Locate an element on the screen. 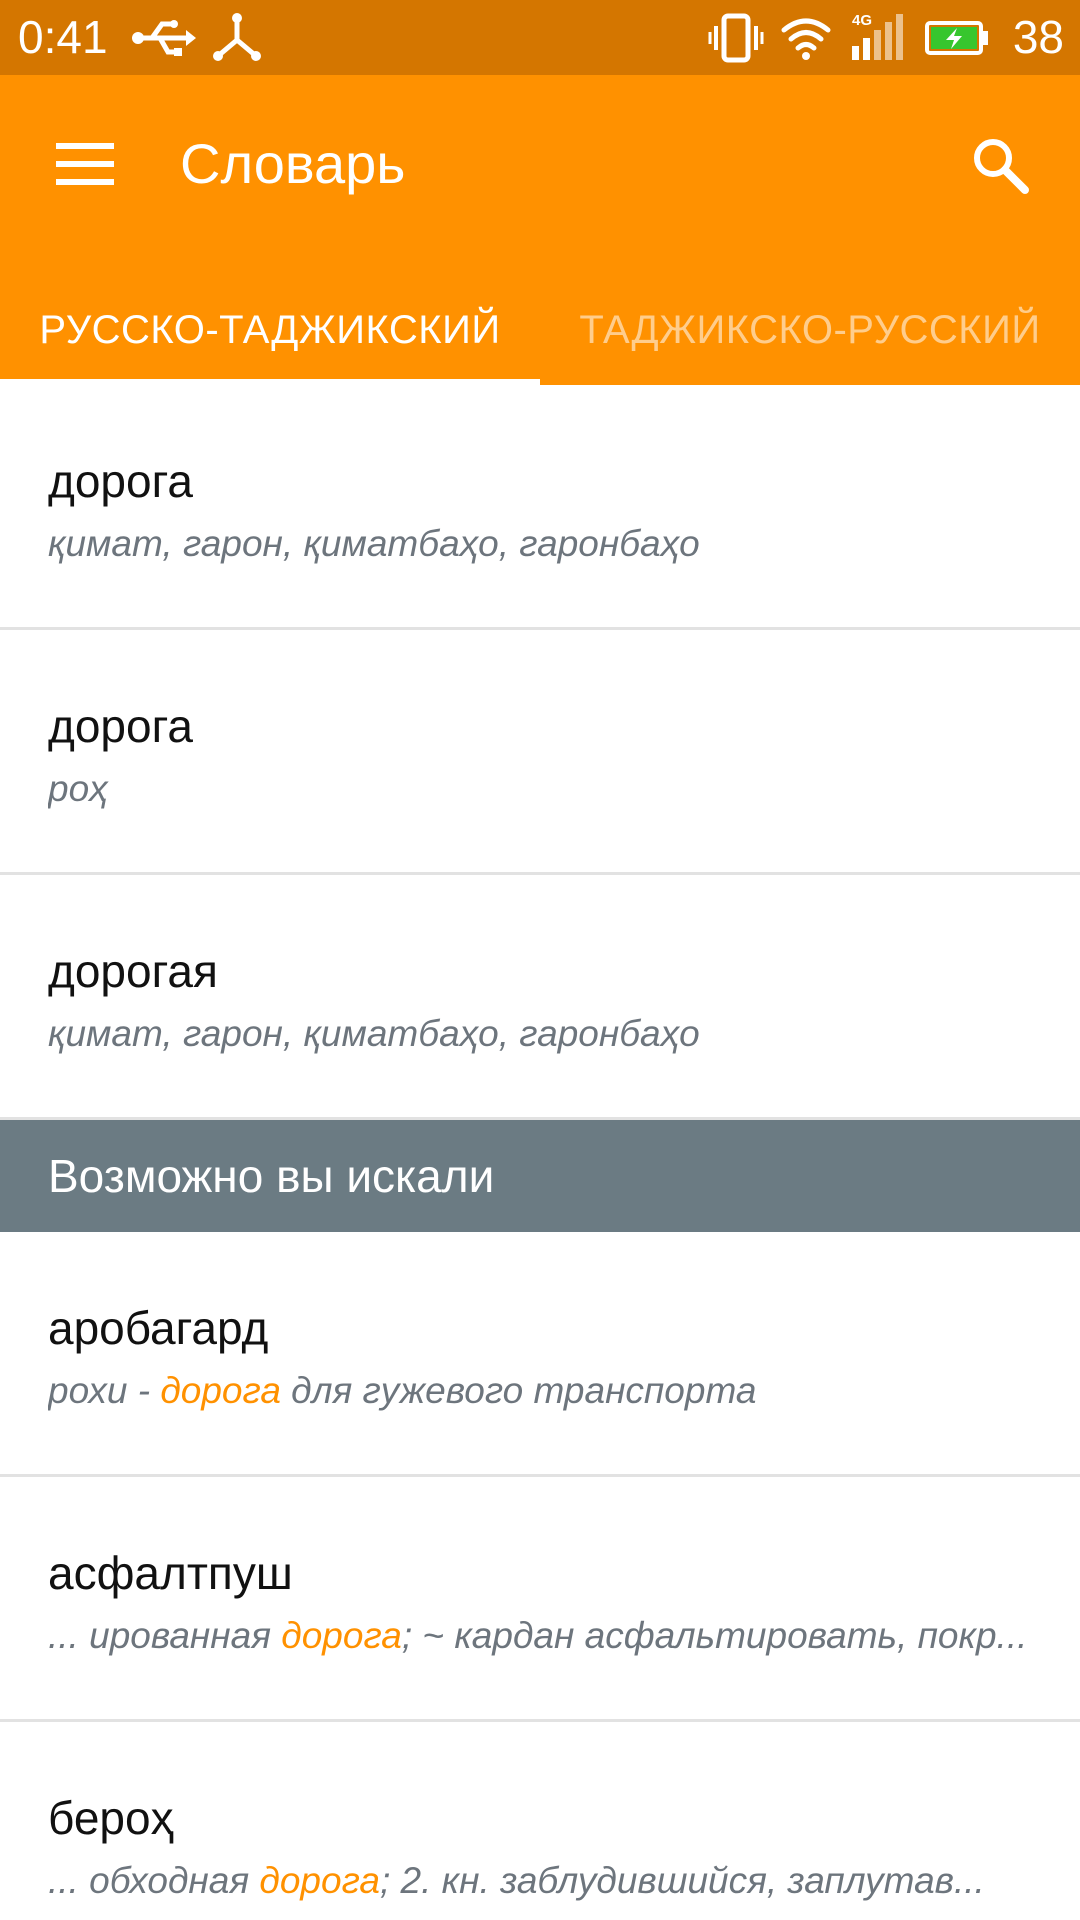  list-item: дорога роҳ is located at coordinates (540, 752).